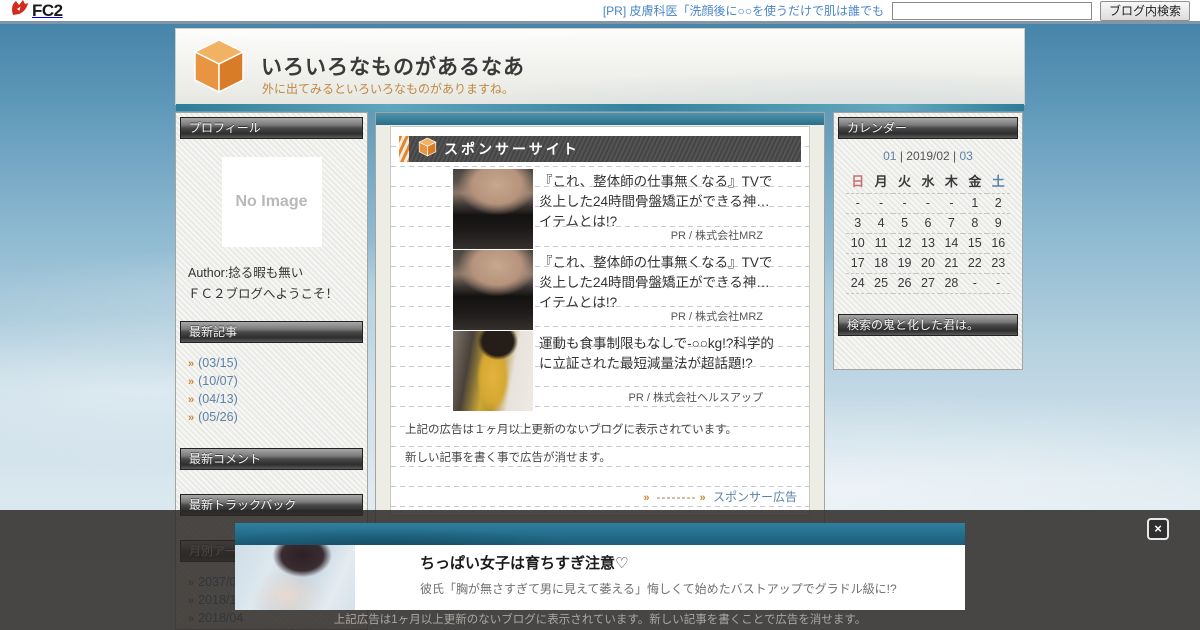 This screenshot has width=1200, height=630. I want to click on calendar-day: 24, so click(858, 283).